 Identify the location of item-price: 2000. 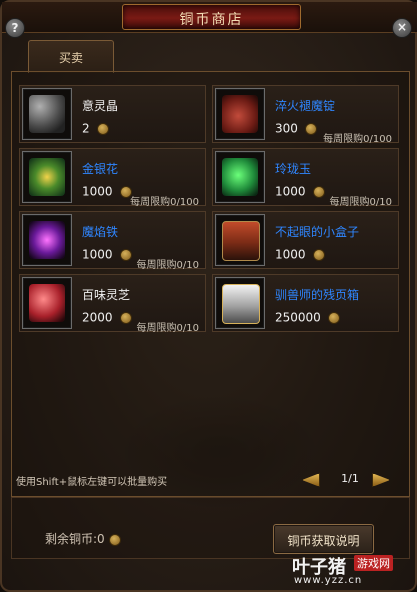
(97, 317).